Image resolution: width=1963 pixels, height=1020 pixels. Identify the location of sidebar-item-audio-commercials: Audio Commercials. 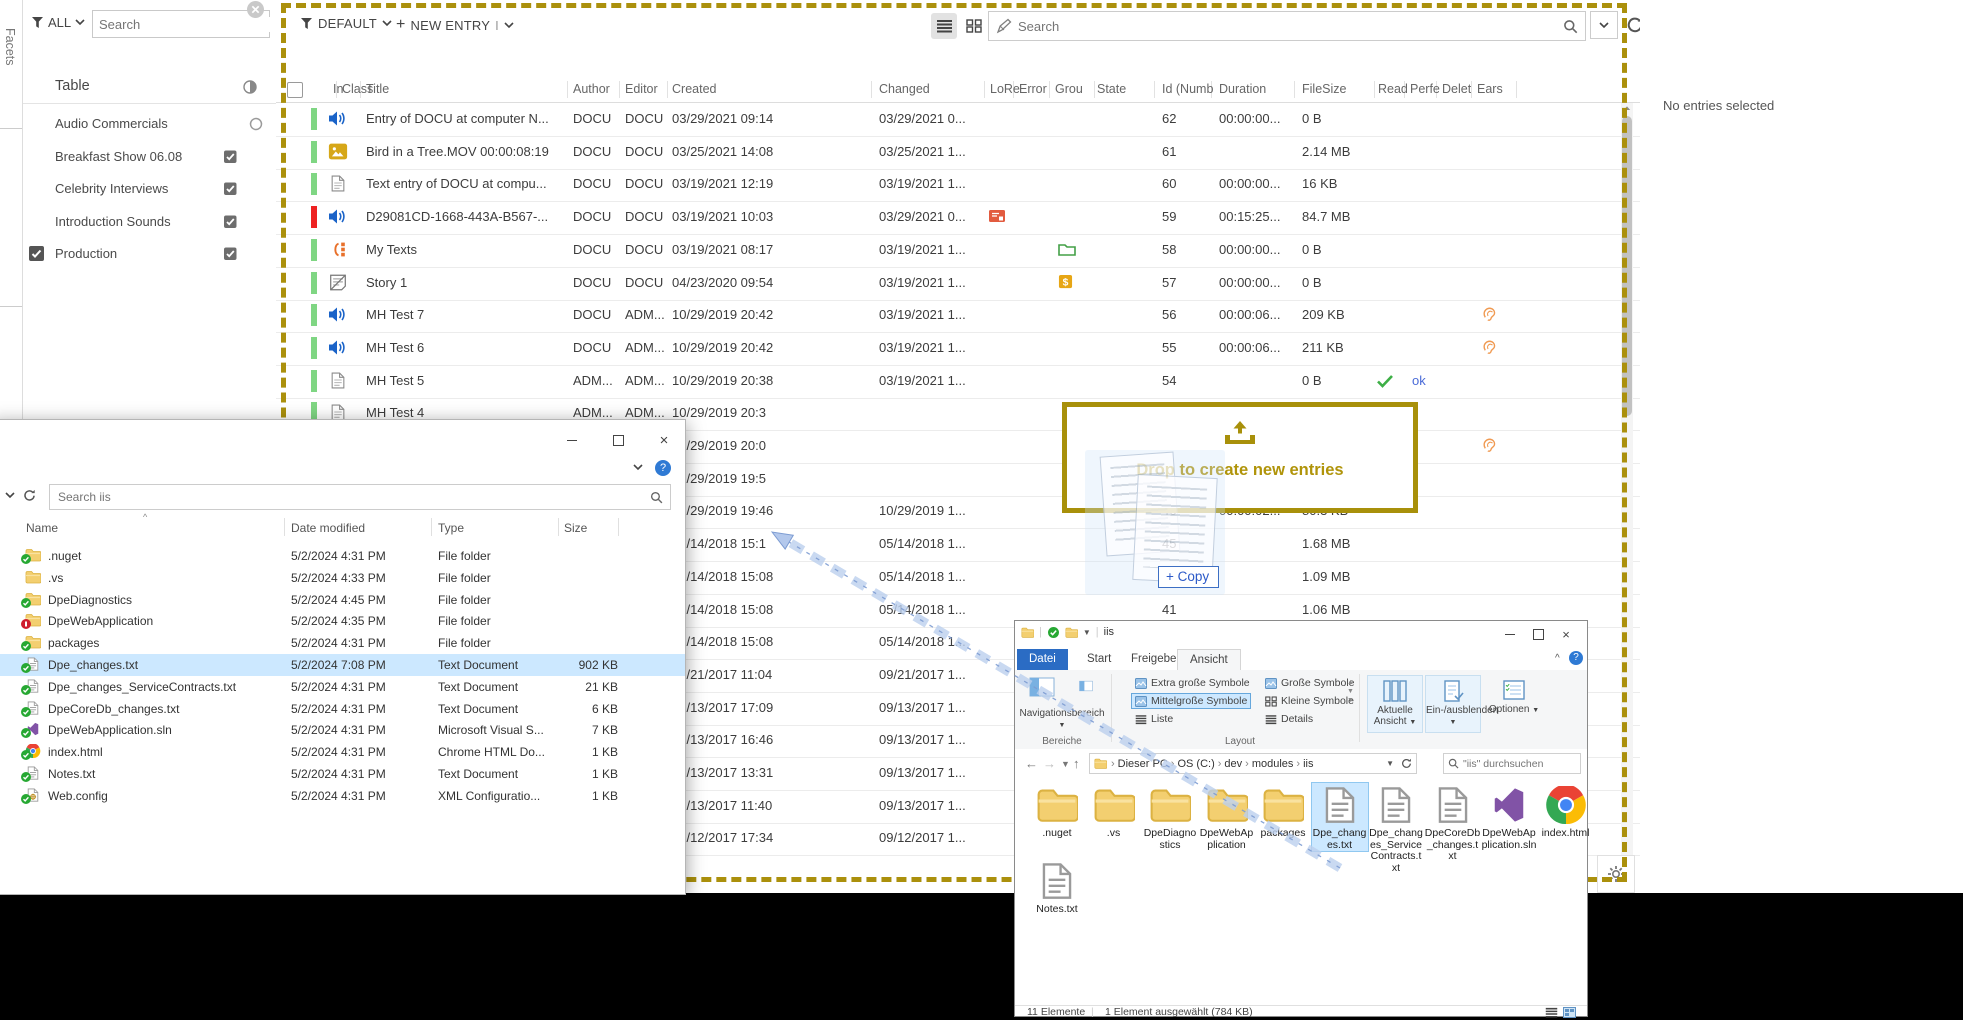
(149, 124).